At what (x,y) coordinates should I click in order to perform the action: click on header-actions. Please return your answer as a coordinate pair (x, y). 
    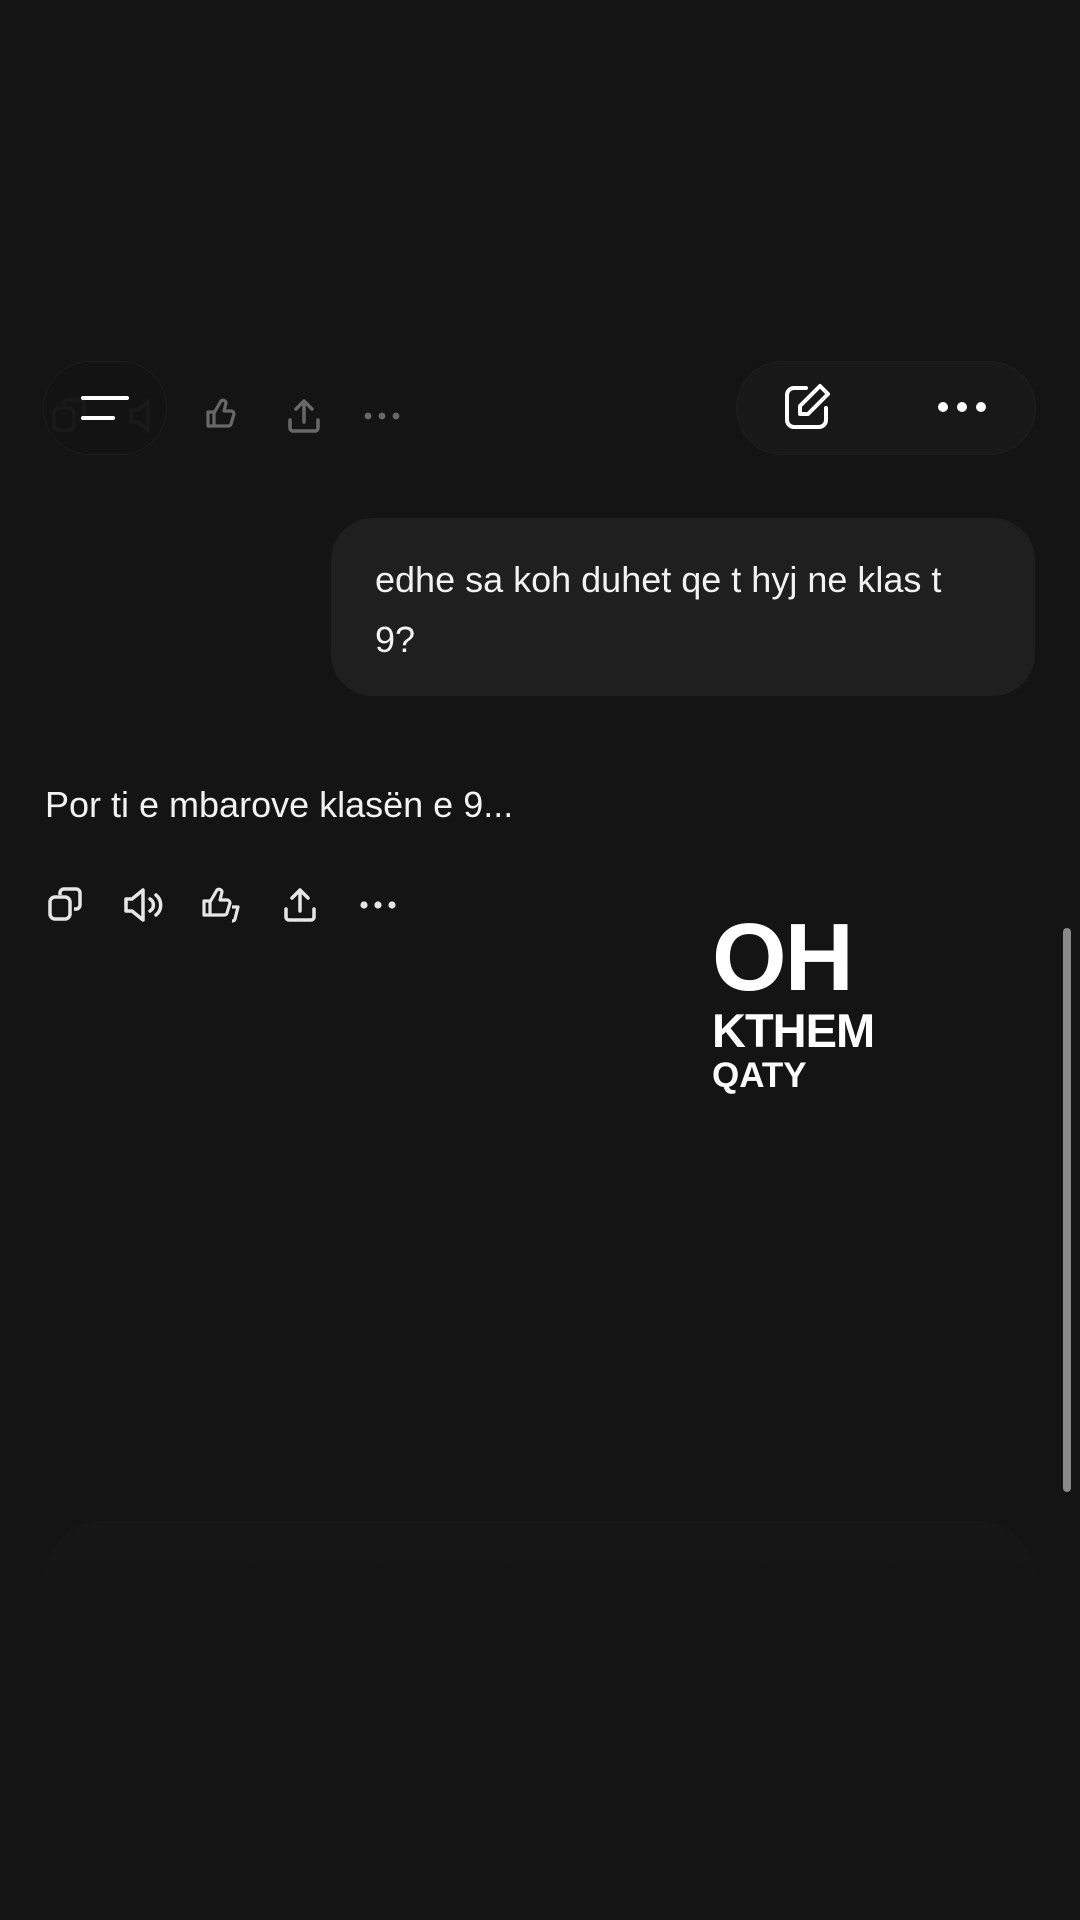
    Looking at the image, I should click on (886, 408).